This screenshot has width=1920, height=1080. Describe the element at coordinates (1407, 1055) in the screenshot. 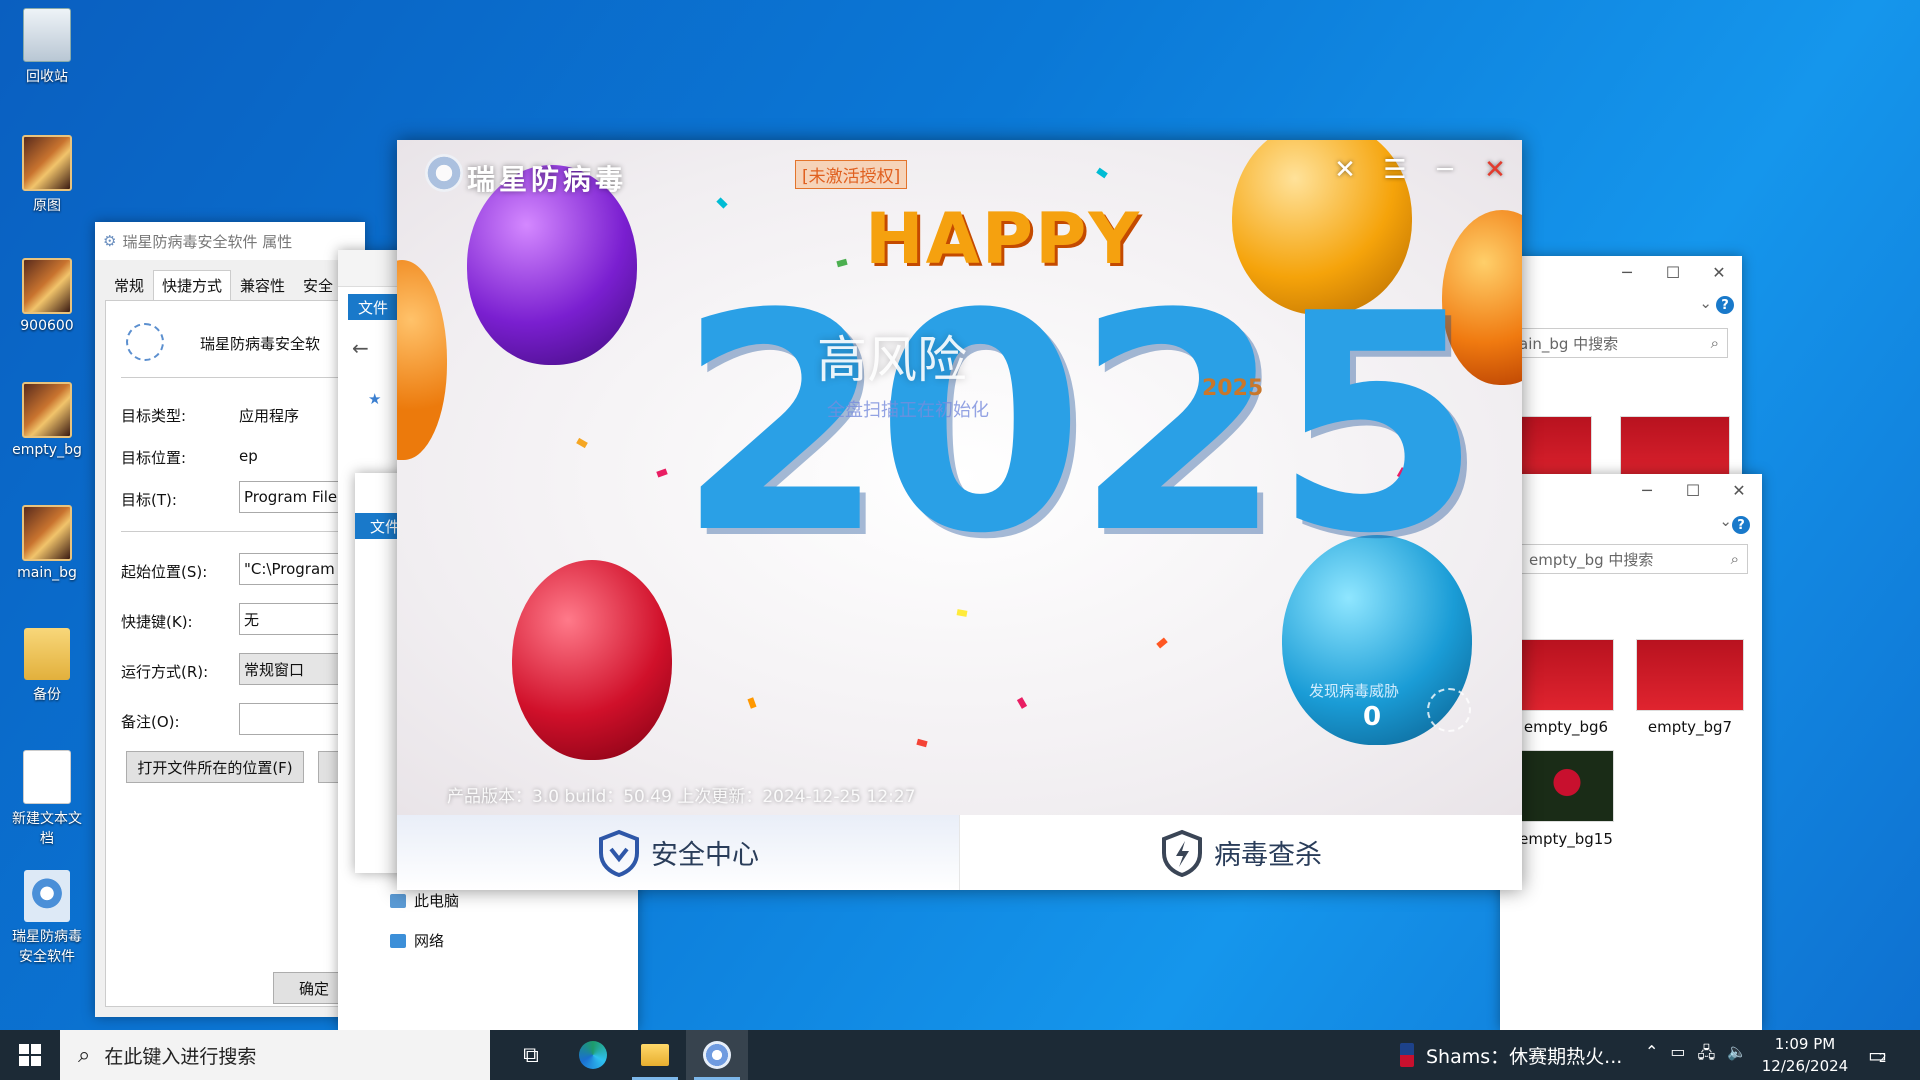

I see `nba-logo-icon` at that location.